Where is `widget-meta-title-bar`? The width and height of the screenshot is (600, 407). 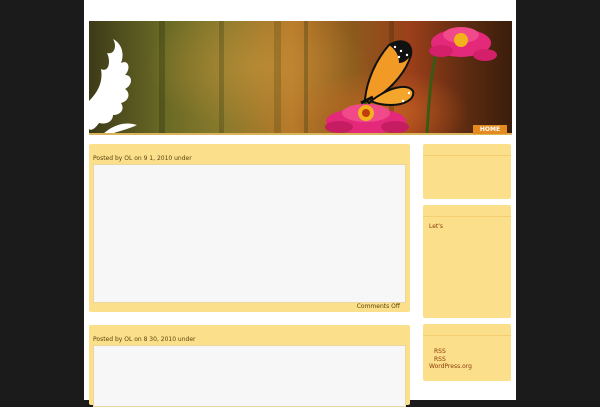 widget-meta-title-bar is located at coordinates (467, 330).